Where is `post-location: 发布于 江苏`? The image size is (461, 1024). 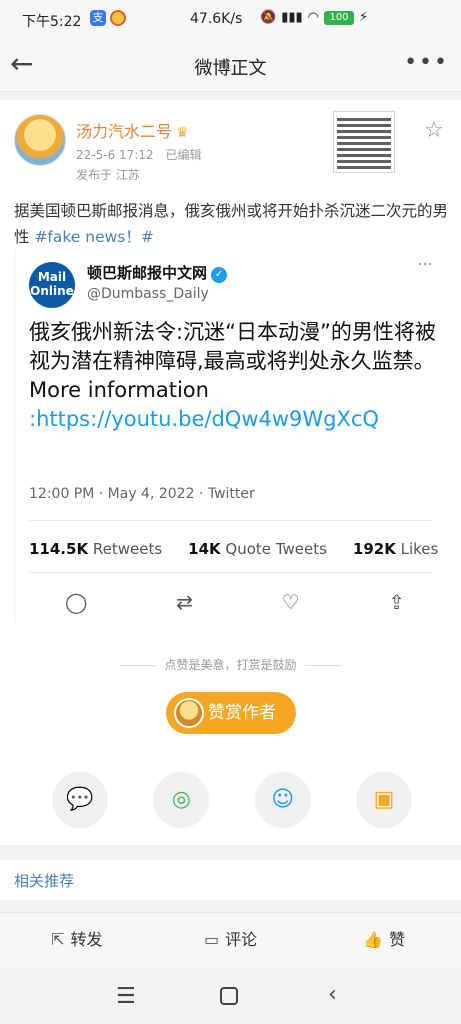 post-location: 发布于 江苏 is located at coordinates (108, 175).